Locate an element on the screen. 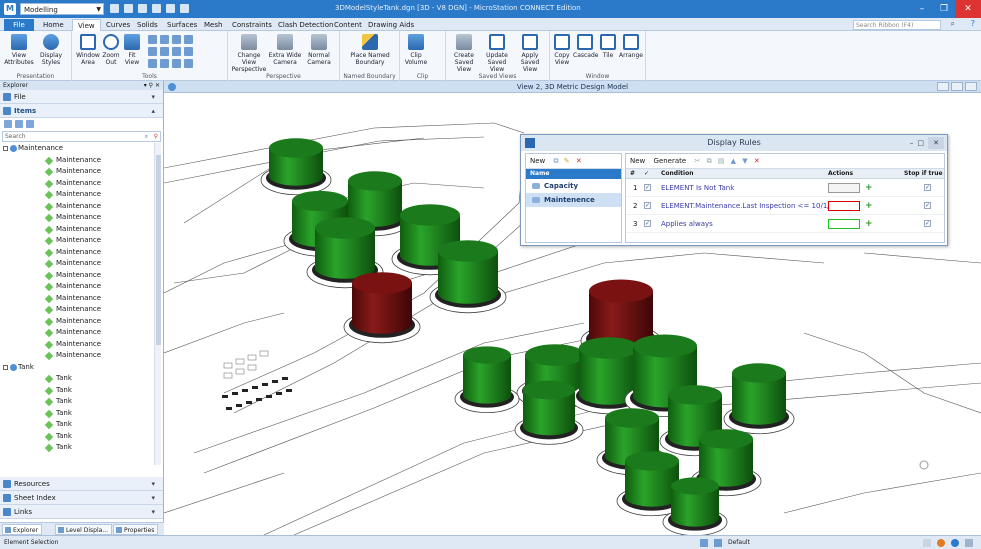 This screenshot has height=549, width=981. tab-content: Content is located at coordinates (348, 25).